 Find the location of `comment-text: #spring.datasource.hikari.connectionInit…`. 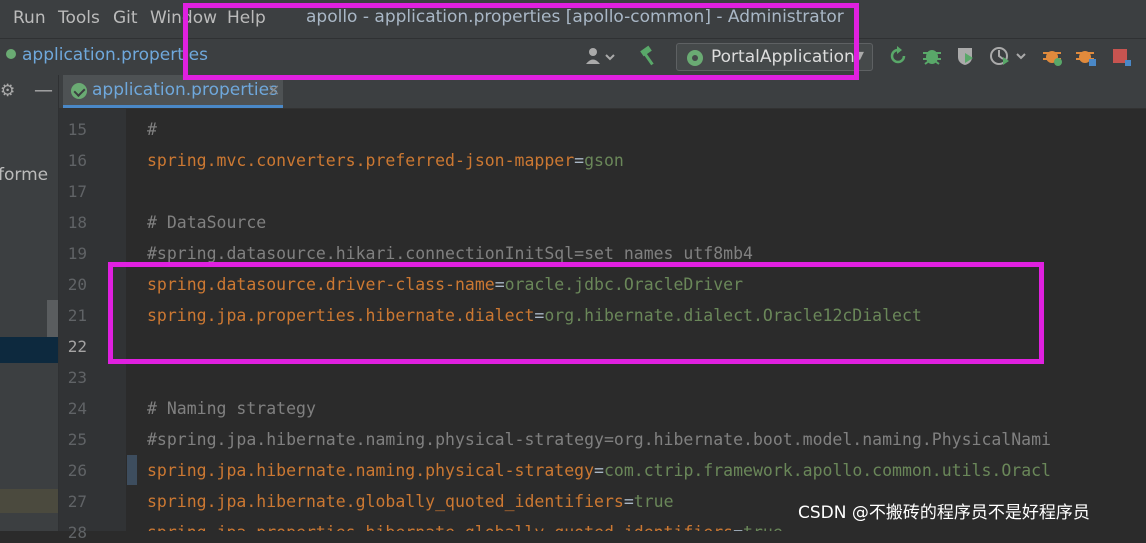

comment-text: #spring.datasource.hikari.connectionInit… is located at coordinates (450, 253).